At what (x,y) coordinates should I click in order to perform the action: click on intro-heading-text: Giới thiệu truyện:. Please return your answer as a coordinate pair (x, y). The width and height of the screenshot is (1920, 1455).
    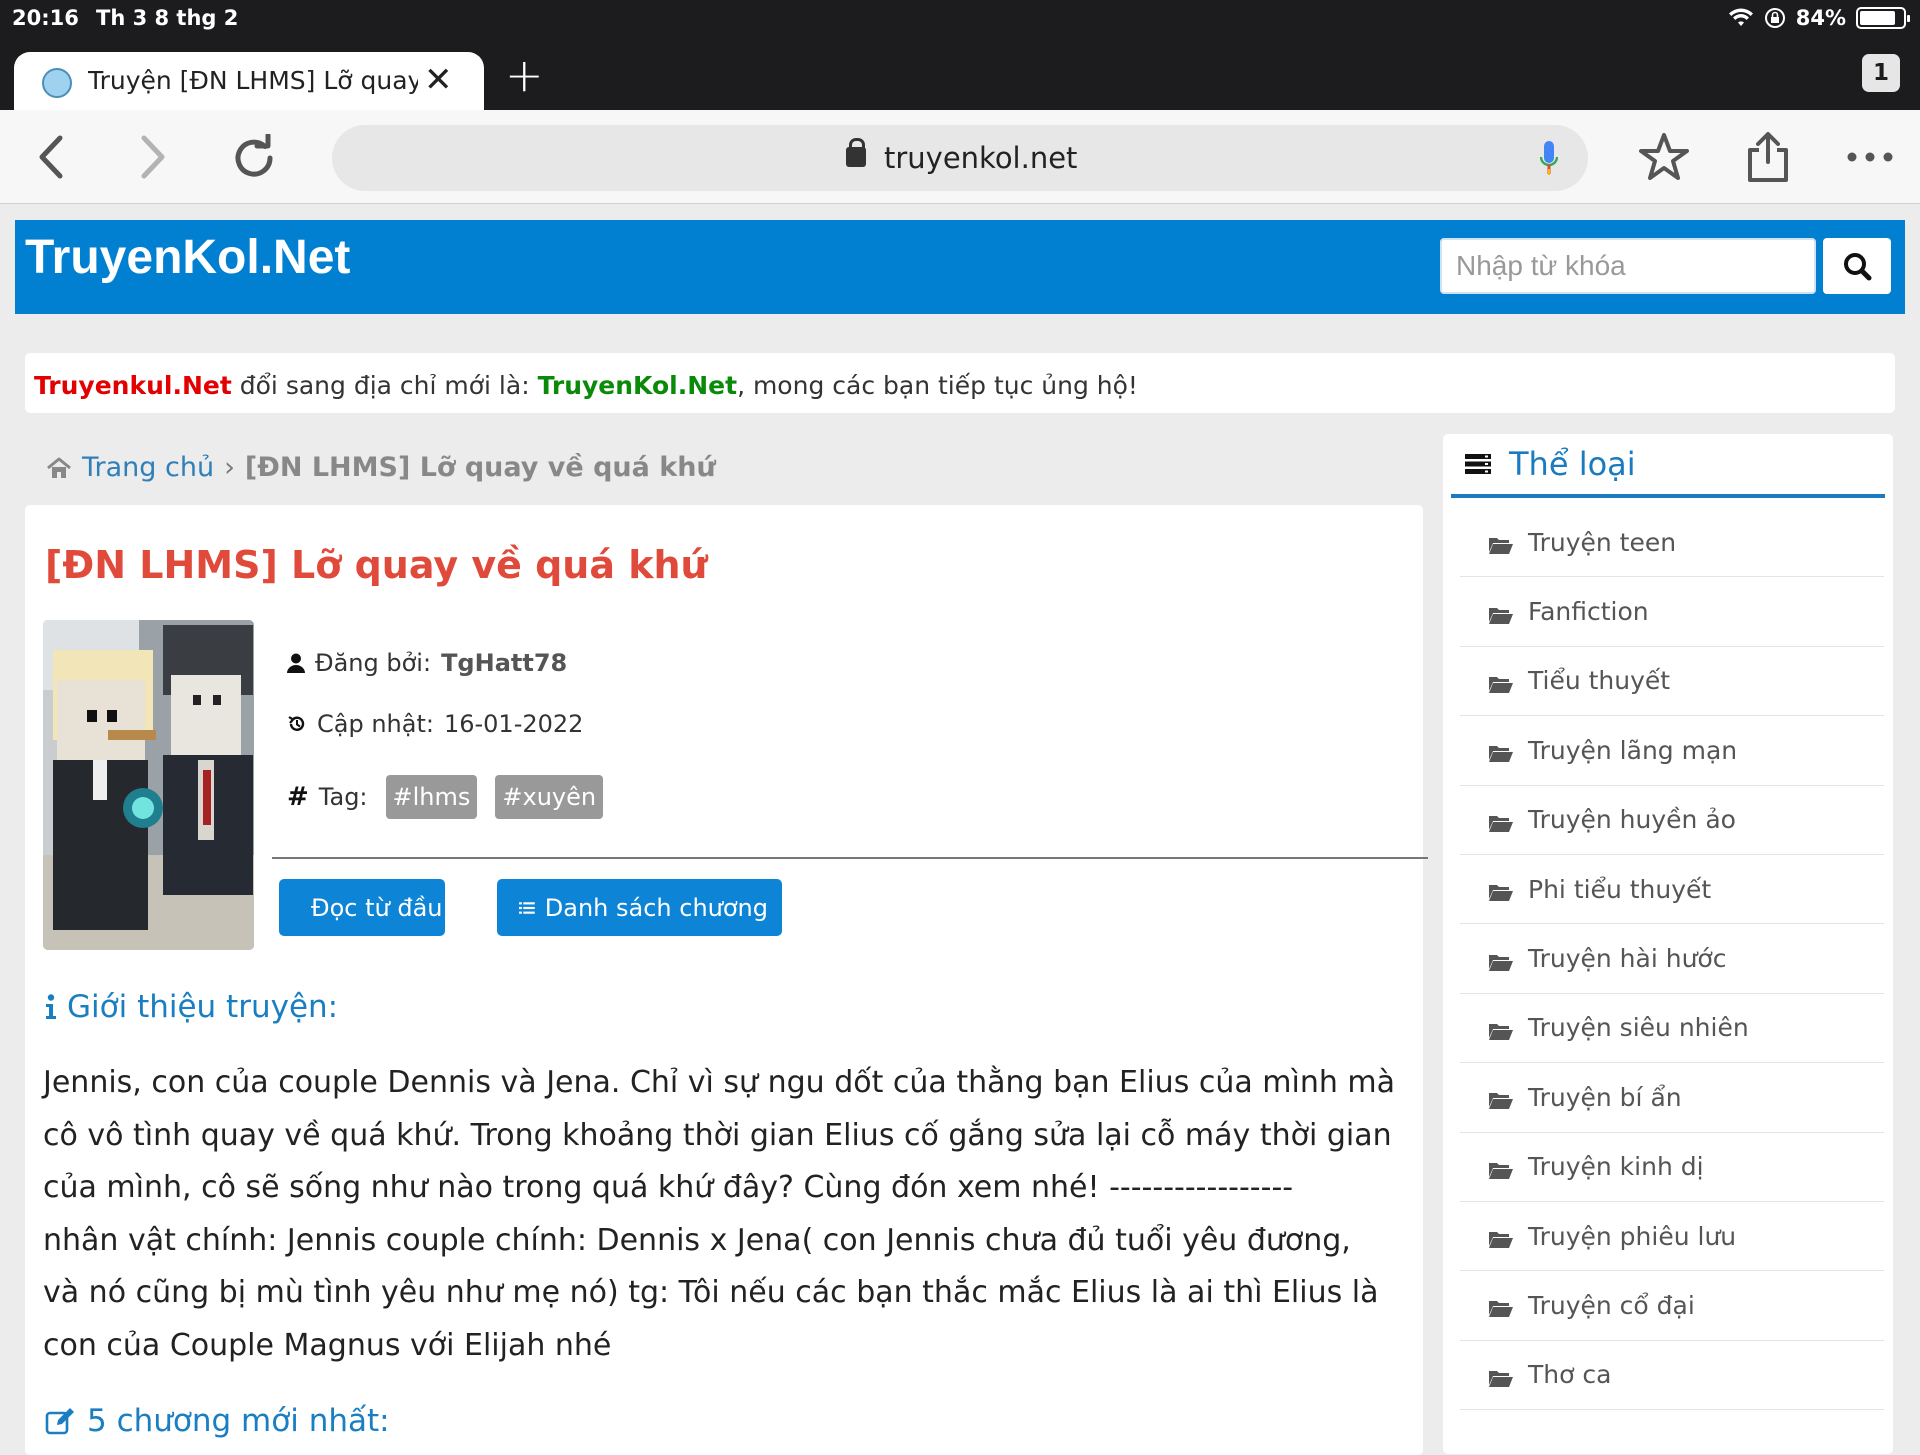
    Looking at the image, I should click on (203, 1007).